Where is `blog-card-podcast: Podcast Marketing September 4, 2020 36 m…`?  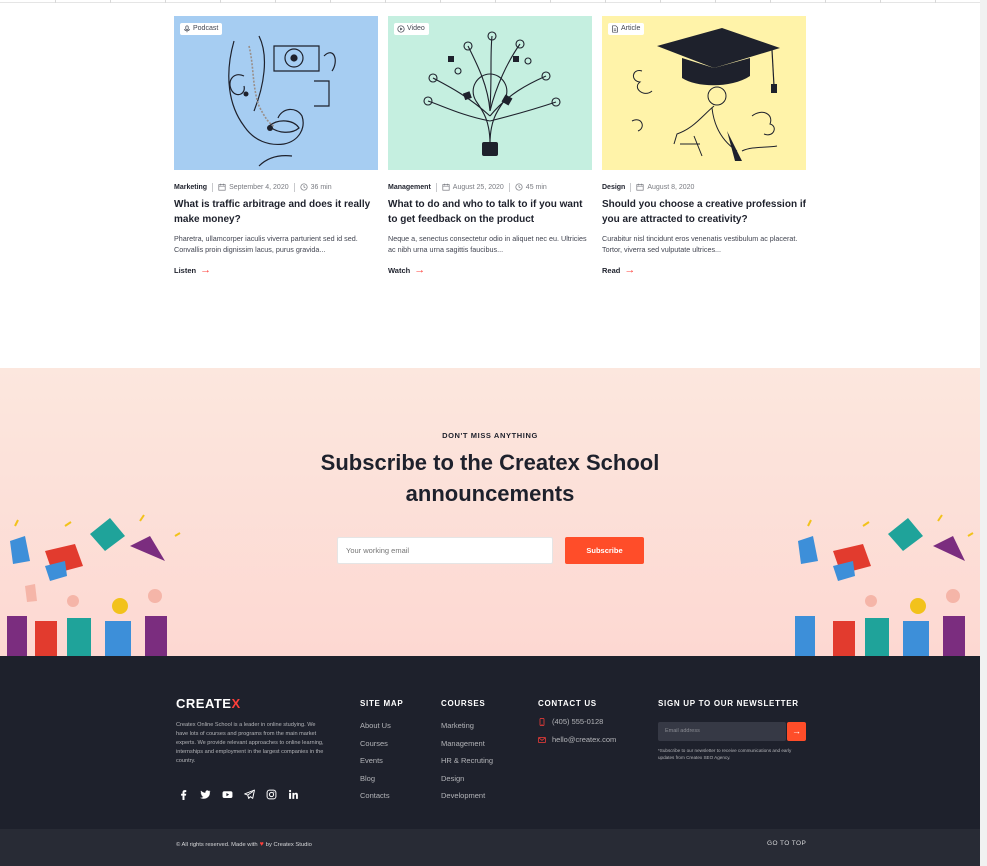 blog-card-podcast: Podcast Marketing September 4, 2020 36 m… is located at coordinates (276, 146).